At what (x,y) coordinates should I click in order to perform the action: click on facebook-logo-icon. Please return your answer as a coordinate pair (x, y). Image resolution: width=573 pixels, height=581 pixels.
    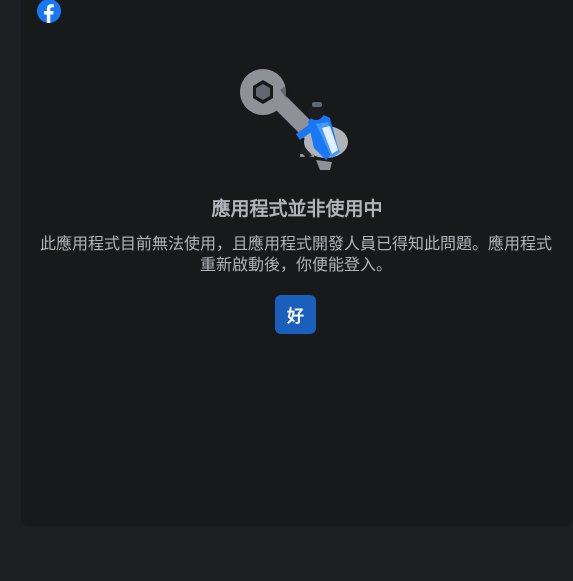
    Looking at the image, I should click on (49, 11).